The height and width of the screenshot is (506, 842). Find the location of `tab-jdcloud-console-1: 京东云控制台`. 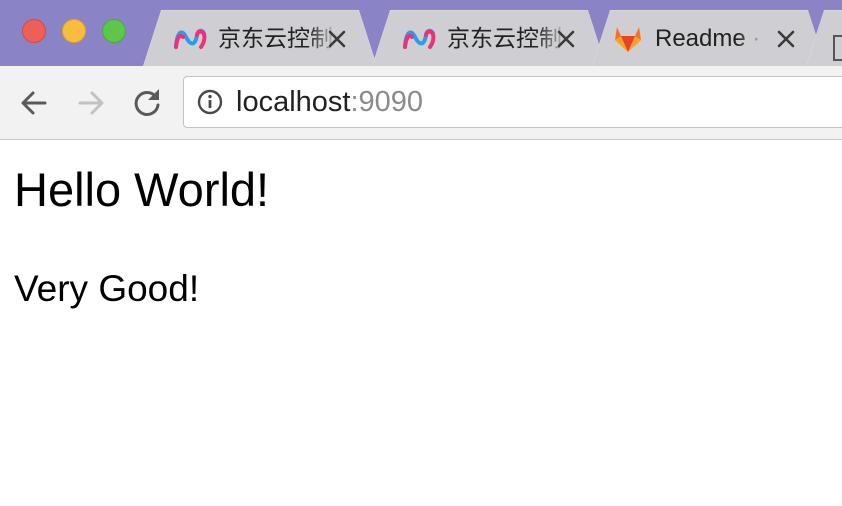

tab-jdcloud-console-1: 京东云控制台 is located at coordinates (260, 38).